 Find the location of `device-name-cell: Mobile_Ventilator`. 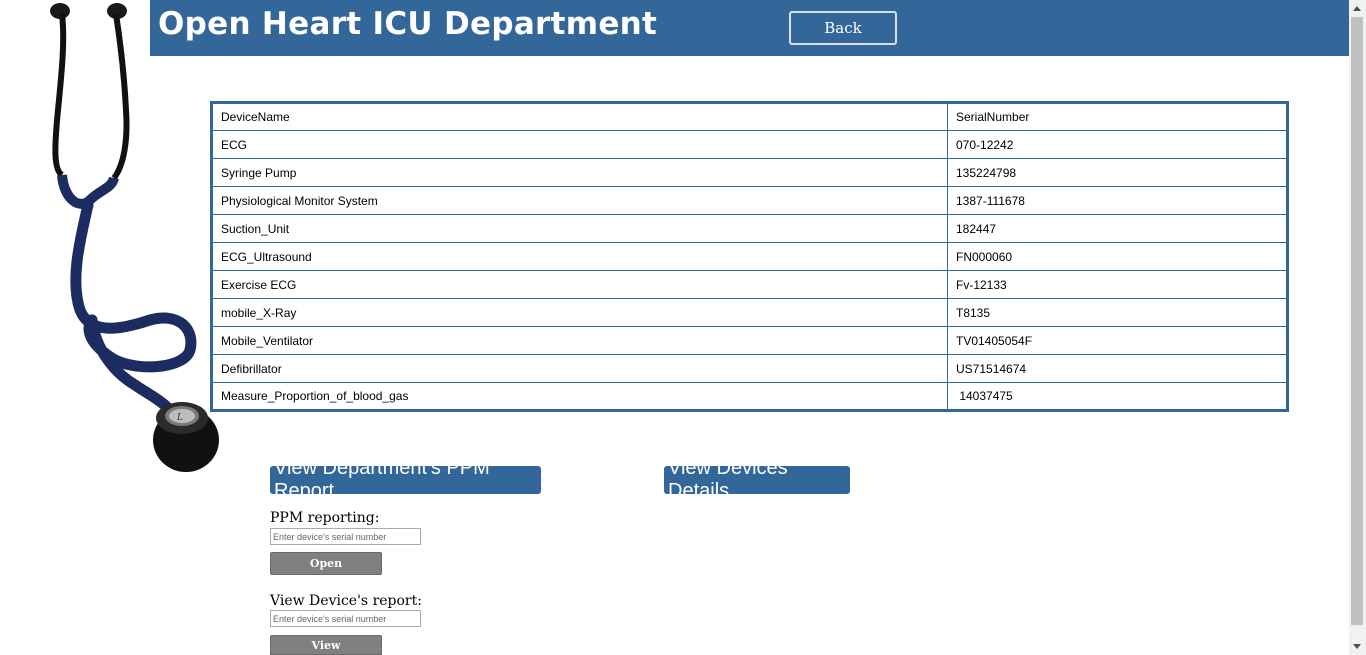

device-name-cell: Mobile_Ventilator is located at coordinates (579, 340).